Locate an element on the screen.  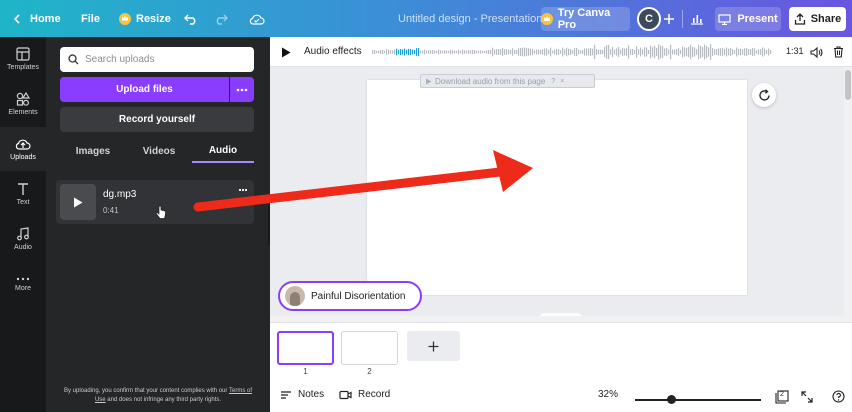
scrollbar-thumb is located at coordinates (848, 85).